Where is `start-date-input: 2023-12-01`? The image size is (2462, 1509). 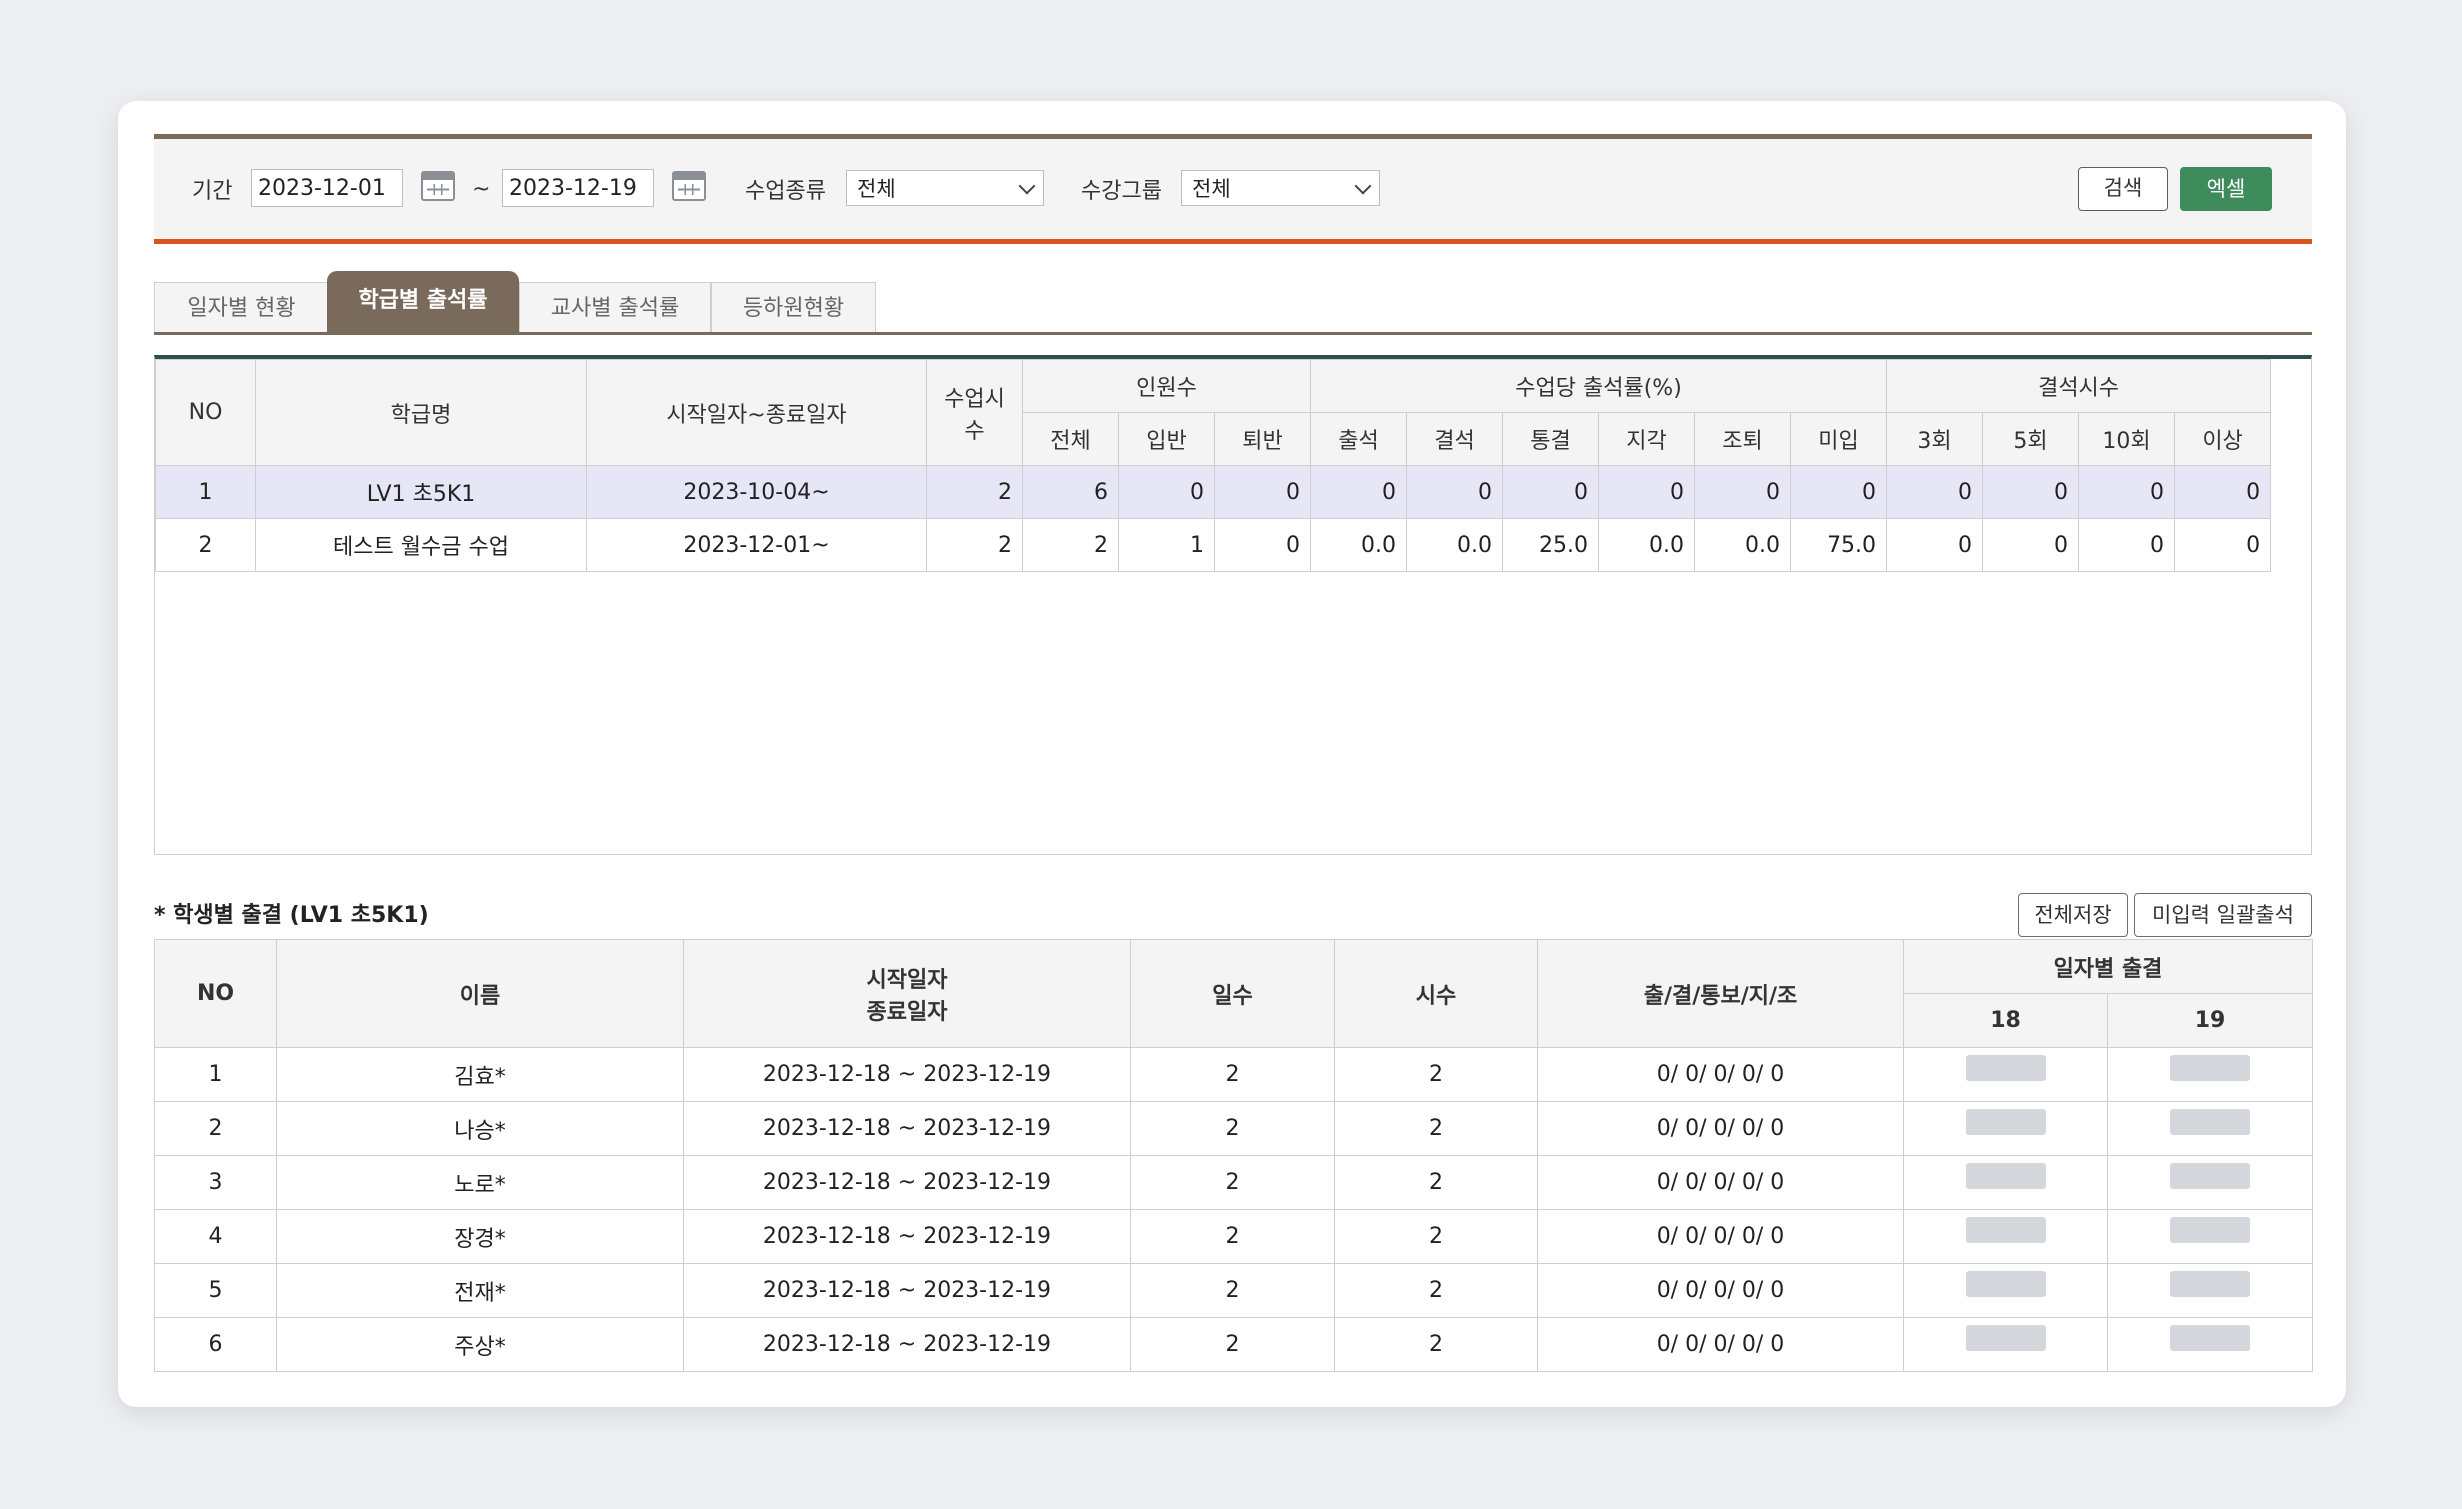 start-date-input: 2023-12-01 is located at coordinates (327, 188).